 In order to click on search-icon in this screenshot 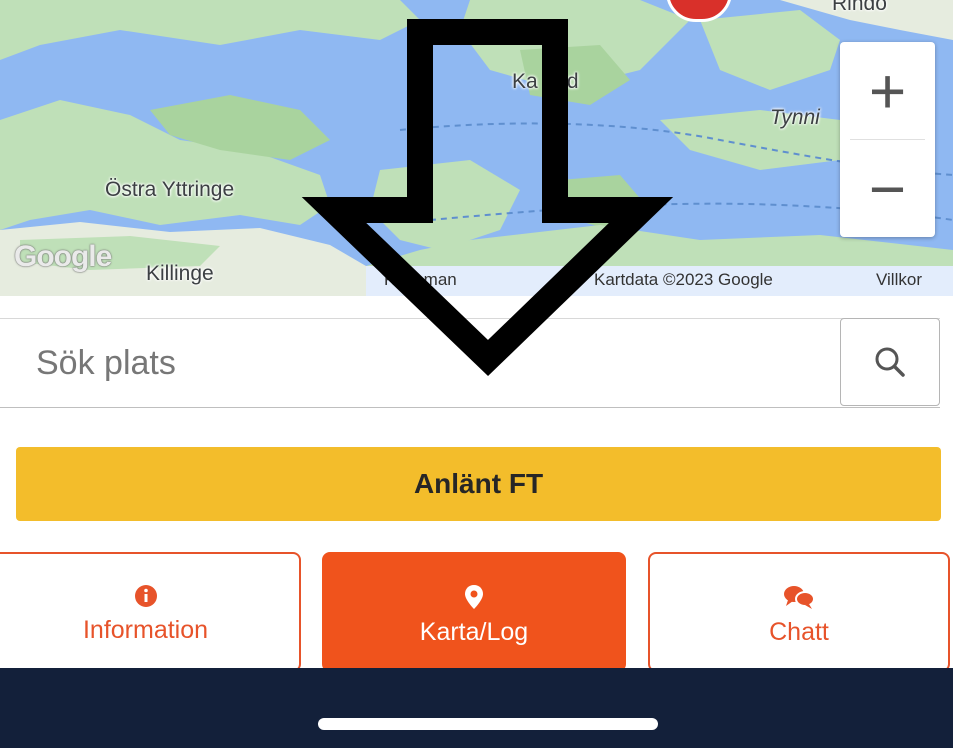, I will do `click(890, 362)`.